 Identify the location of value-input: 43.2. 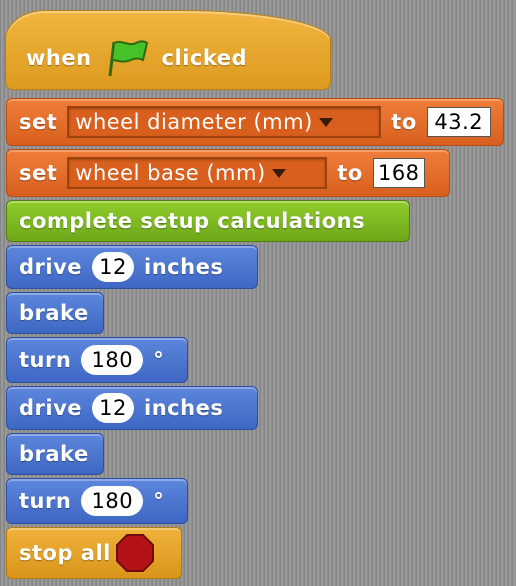
(458, 122).